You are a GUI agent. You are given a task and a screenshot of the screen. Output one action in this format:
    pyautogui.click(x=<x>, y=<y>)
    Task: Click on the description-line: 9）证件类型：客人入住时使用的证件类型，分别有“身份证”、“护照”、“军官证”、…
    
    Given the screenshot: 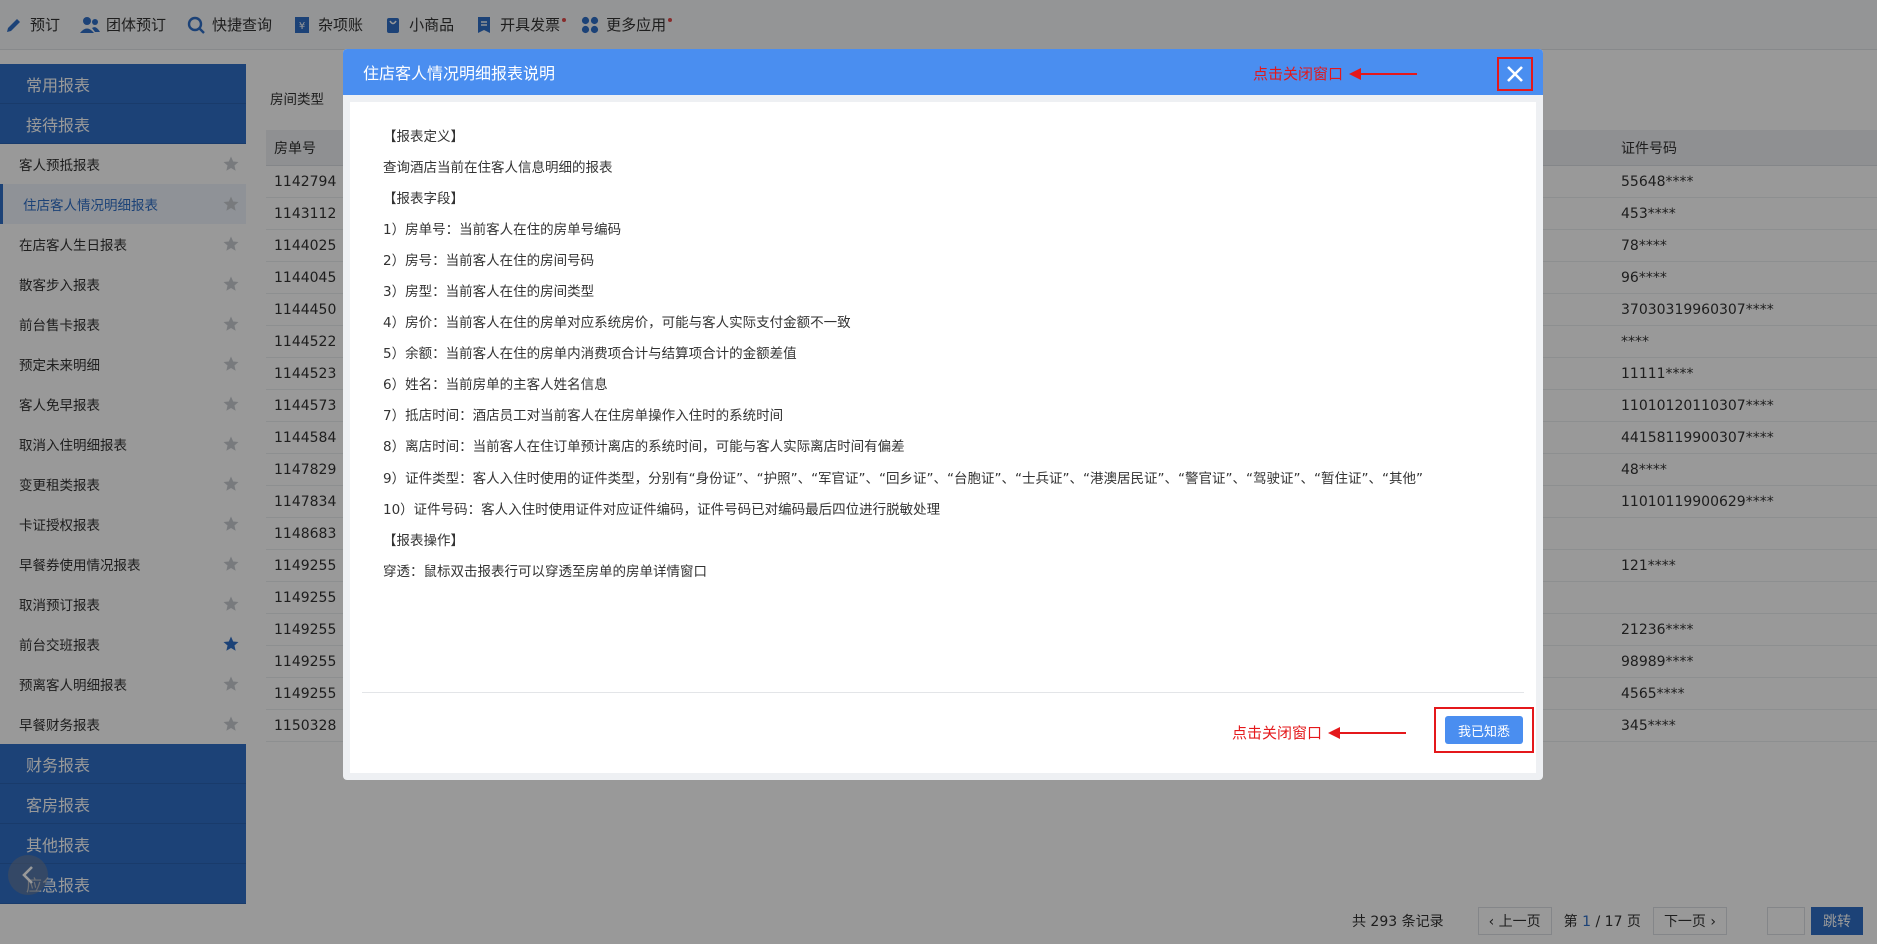 What is the action you would take?
    pyautogui.click(x=903, y=479)
    